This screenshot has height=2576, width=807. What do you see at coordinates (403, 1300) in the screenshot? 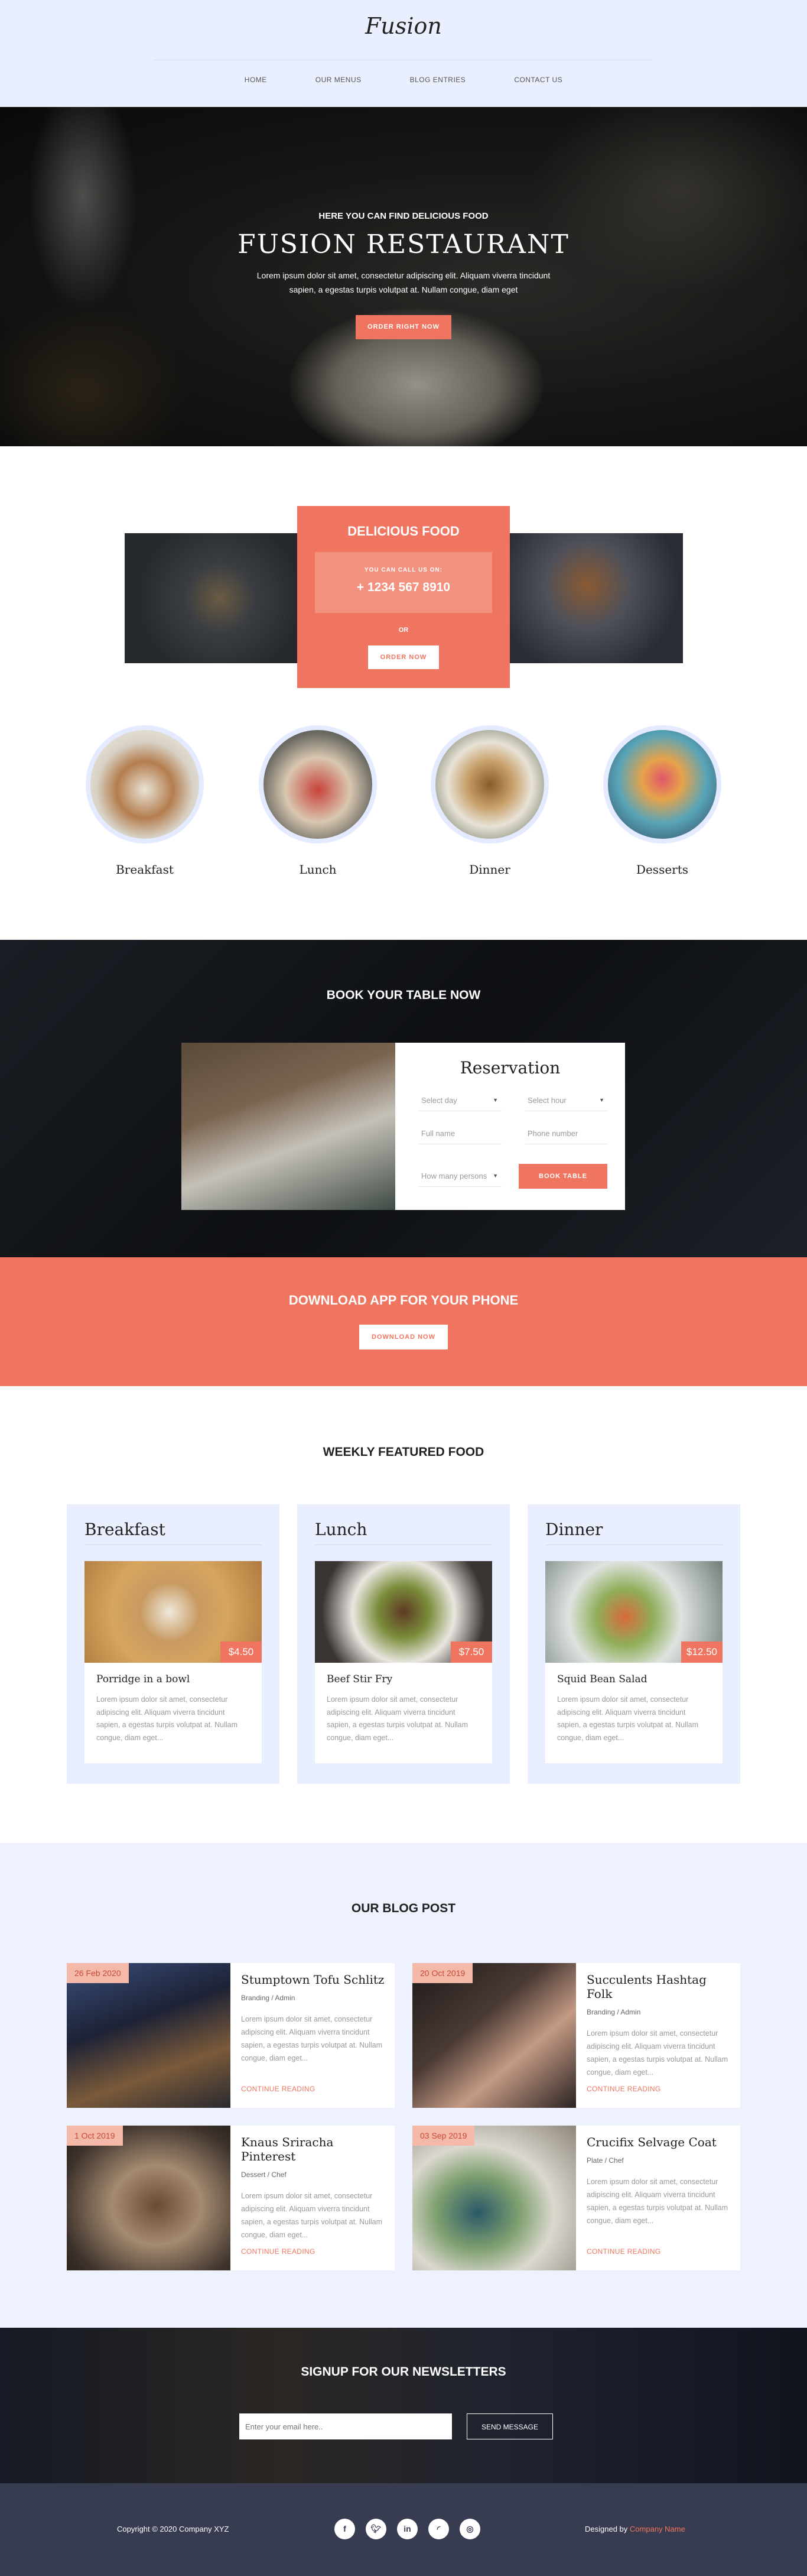
I see `download-title: DOWNLOAD APP FOR YOUR PHONE` at bounding box center [403, 1300].